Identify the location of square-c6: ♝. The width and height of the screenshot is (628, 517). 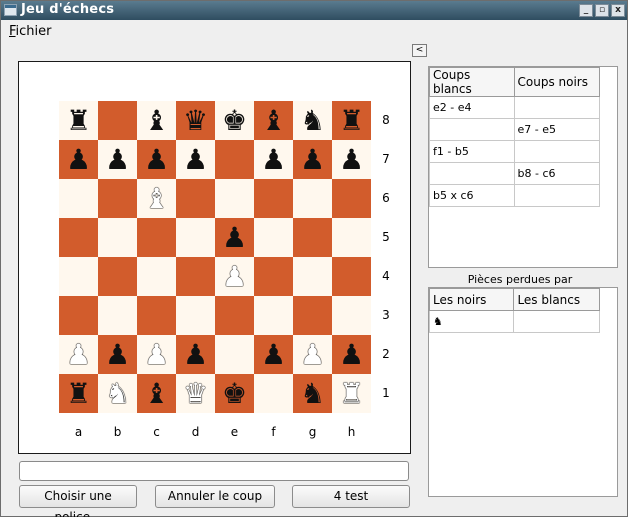
(156, 198).